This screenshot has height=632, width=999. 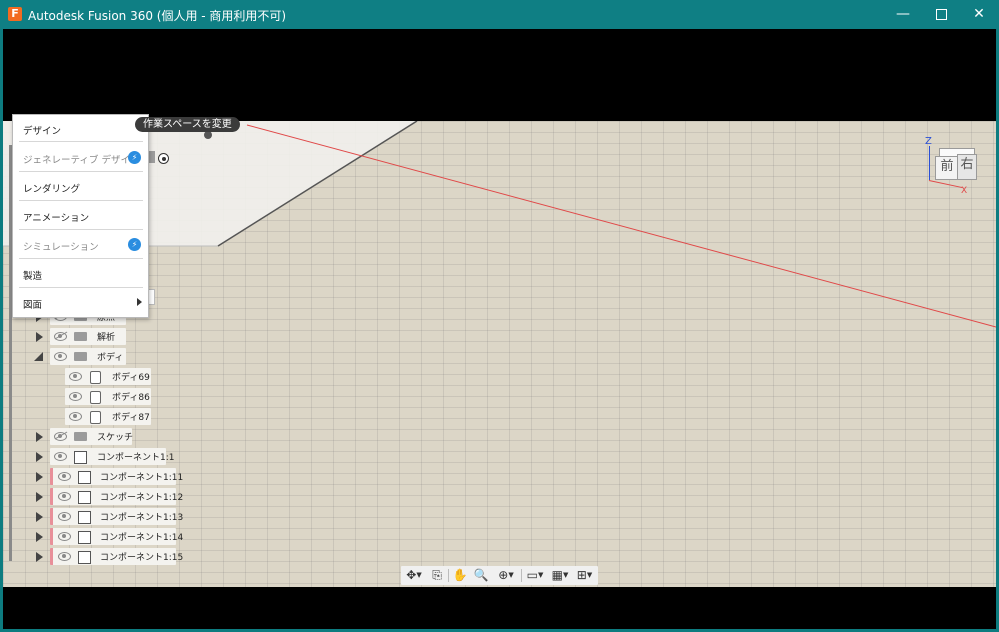 What do you see at coordinates (499, 608) in the screenshot?
I see `viewport-bottom-band` at bounding box center [499, 608].